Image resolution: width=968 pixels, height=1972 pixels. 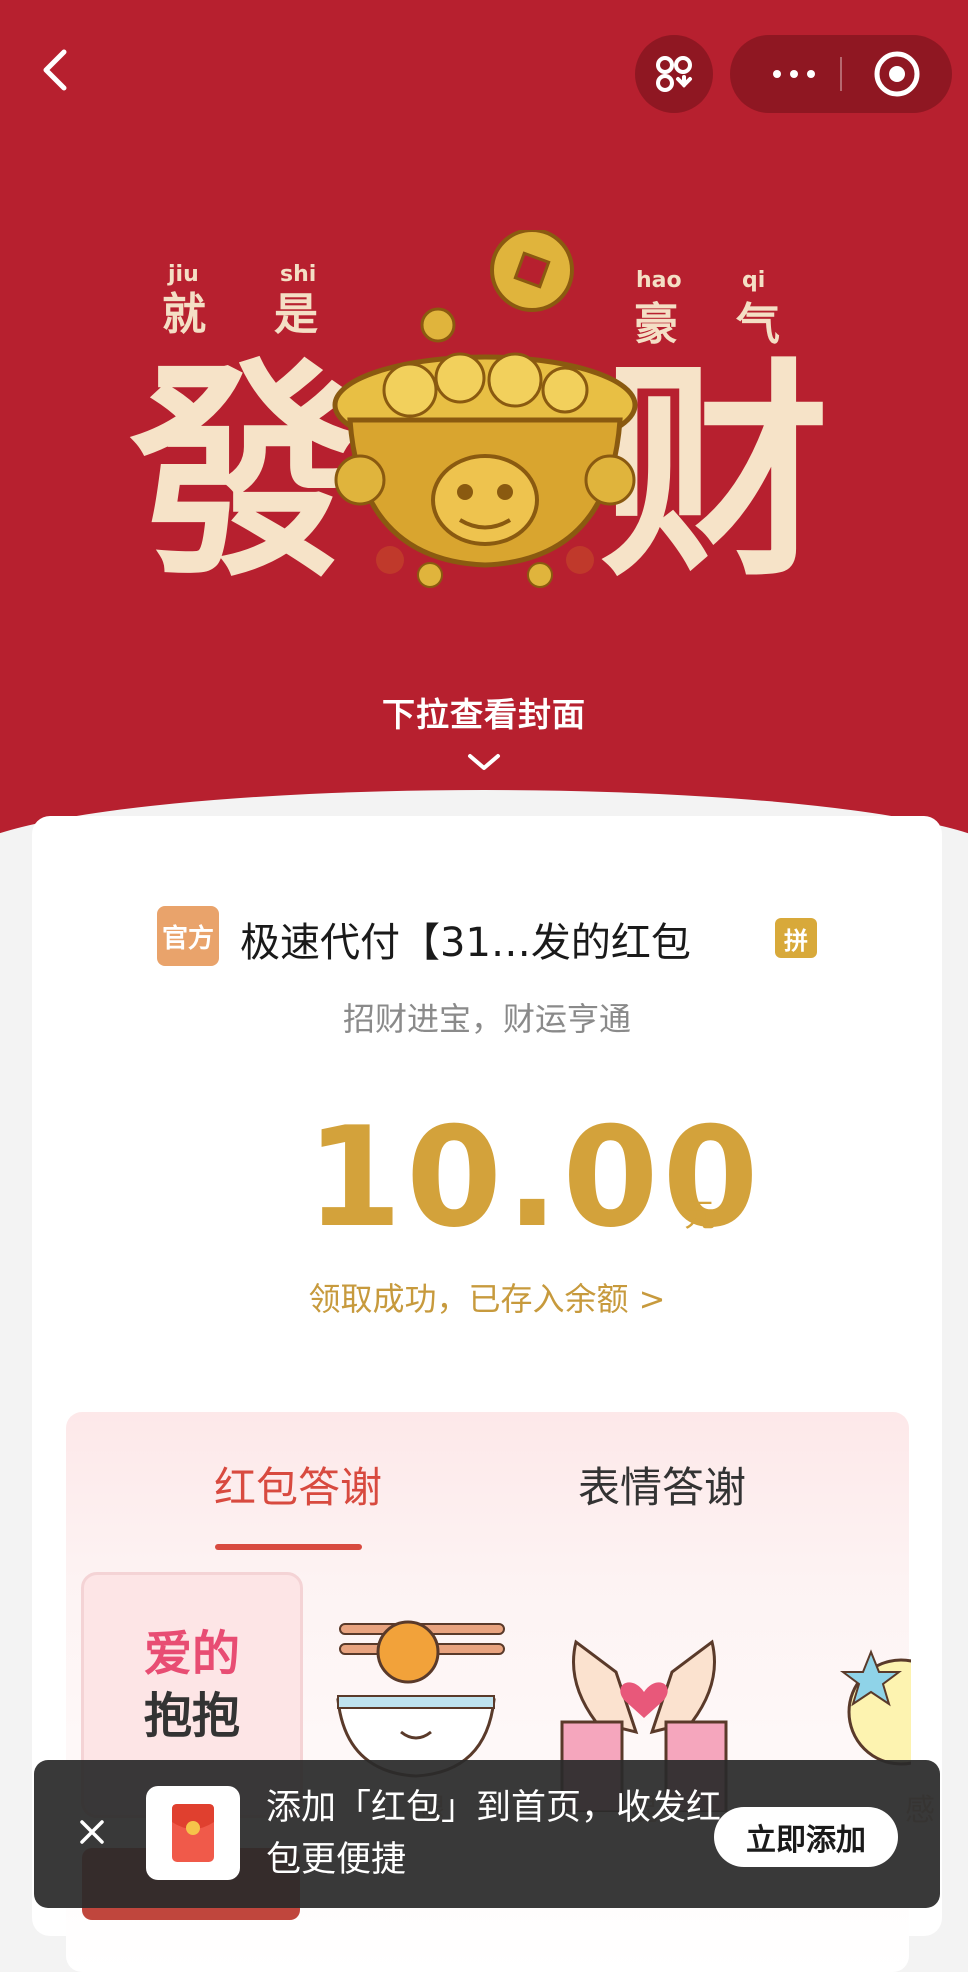 I want to click on close-miniprogram-button, so click(x=897, y=74).